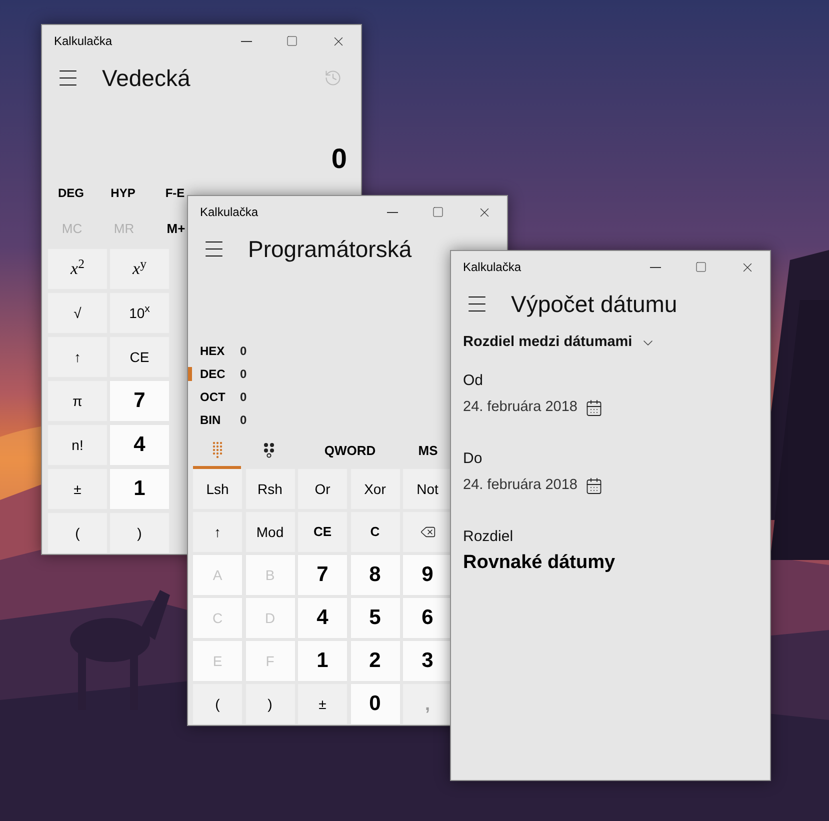 This screenshot has height=821, width=829. What do you see at coordinates (330, 249) in the screenshot?
I see `mode-heading: Programátorská` at bounding box center [330, 249].